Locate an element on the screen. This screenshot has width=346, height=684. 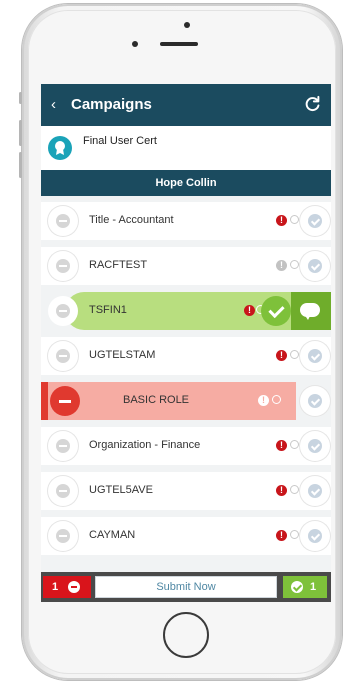
item-label: TSFIN1 is located at coordinates (108, 310).